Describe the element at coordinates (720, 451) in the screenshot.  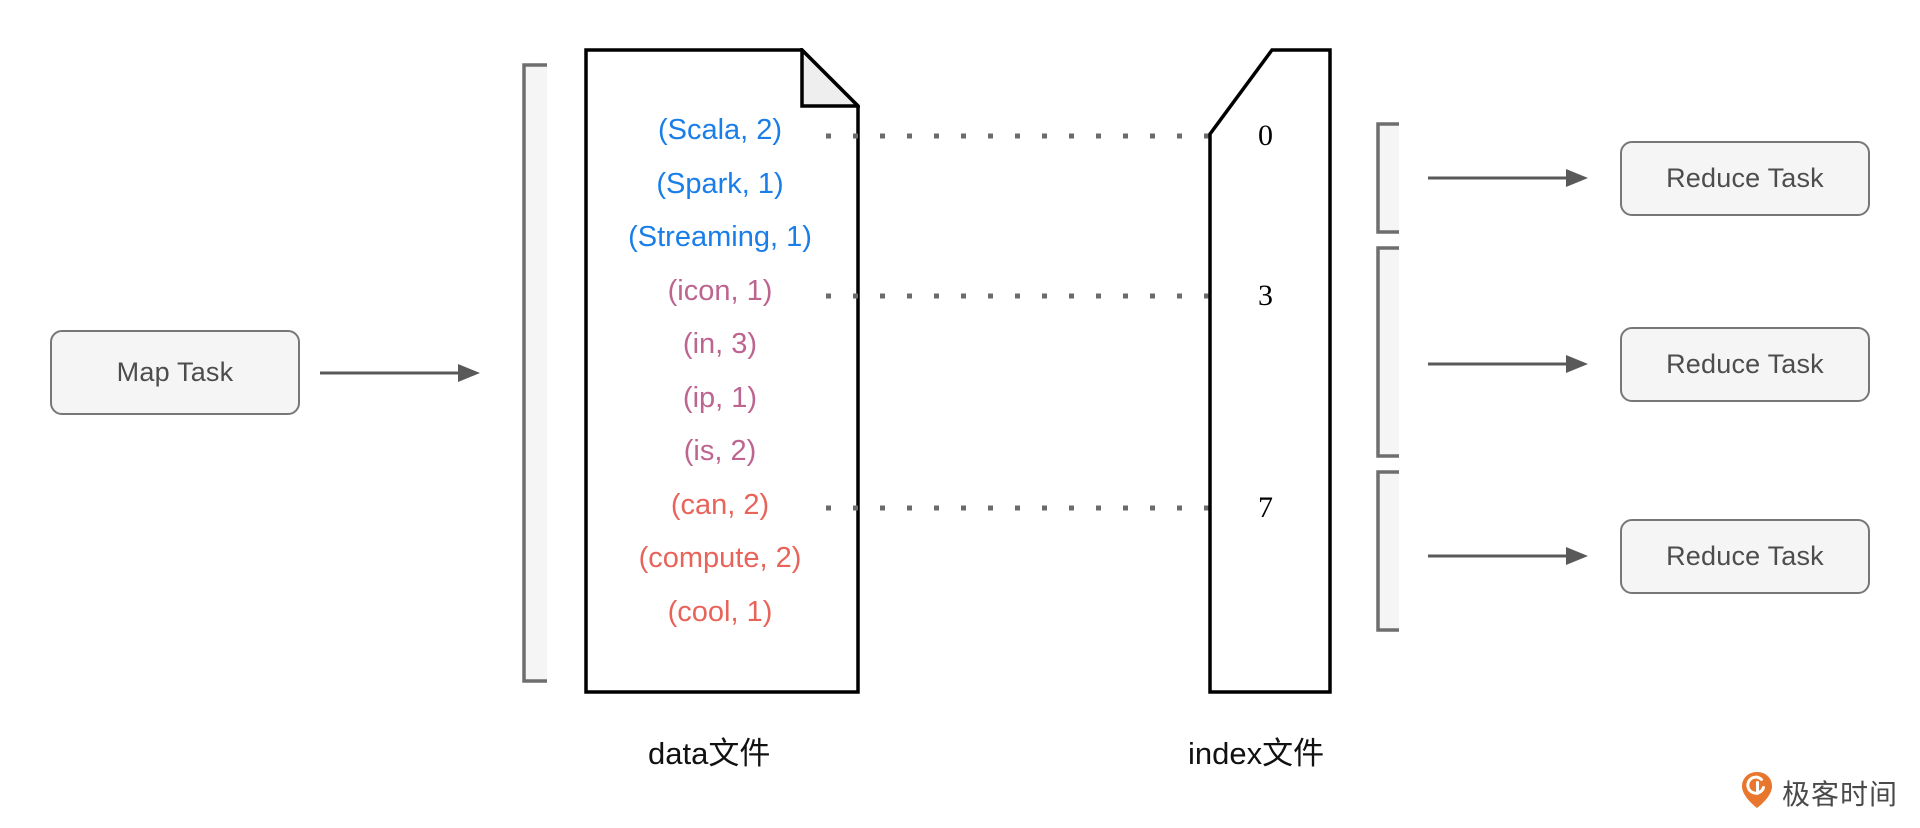
I see `data-file-entry: (is, 2)` at that location.